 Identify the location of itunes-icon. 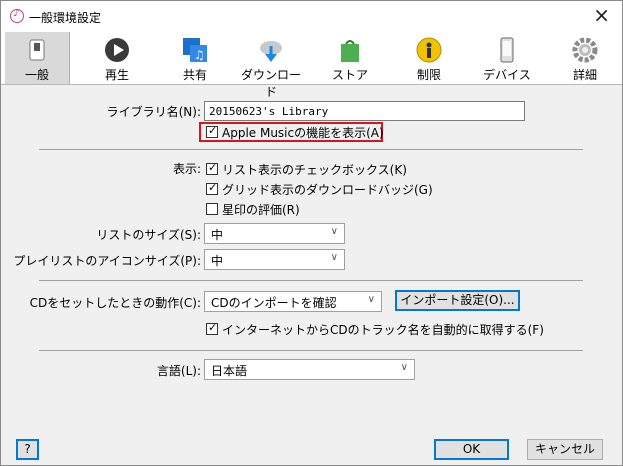
(17, 15).